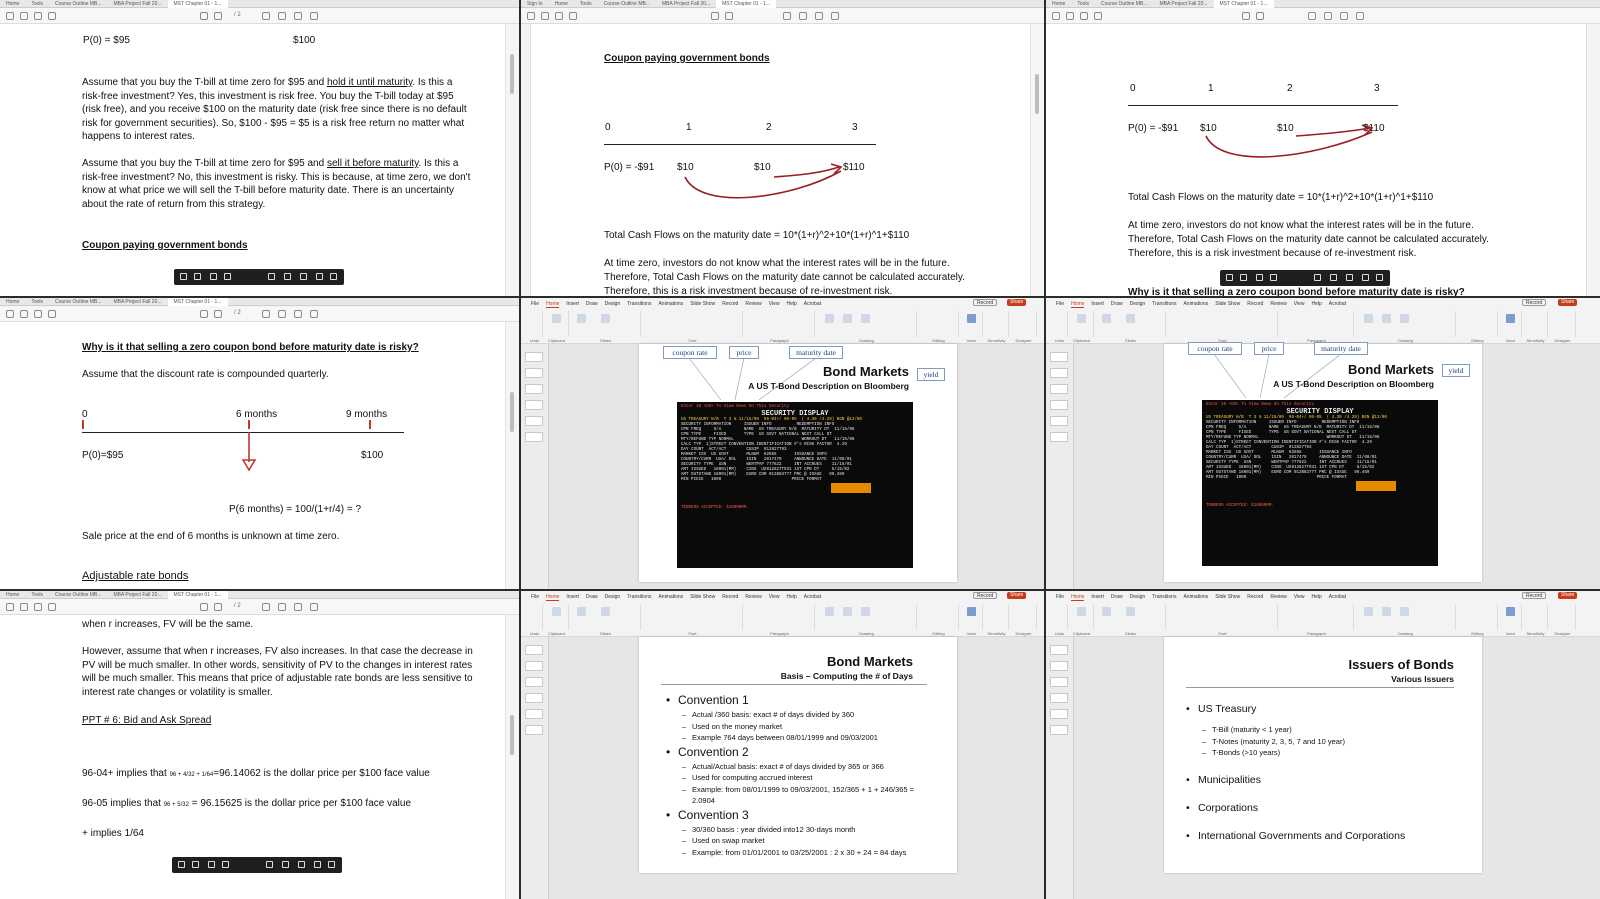 This screenshot has height=899, width=1600. I want to click on ribbon-tab: Design, so click(613, 597).